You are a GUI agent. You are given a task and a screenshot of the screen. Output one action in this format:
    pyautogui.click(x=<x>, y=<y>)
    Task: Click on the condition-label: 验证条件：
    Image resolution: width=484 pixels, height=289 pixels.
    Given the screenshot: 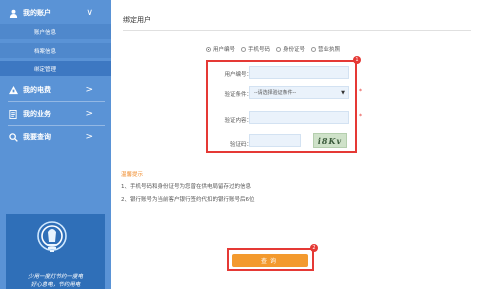 What is the action you would take?
    pyautogui.click(x=238, y=95)
    